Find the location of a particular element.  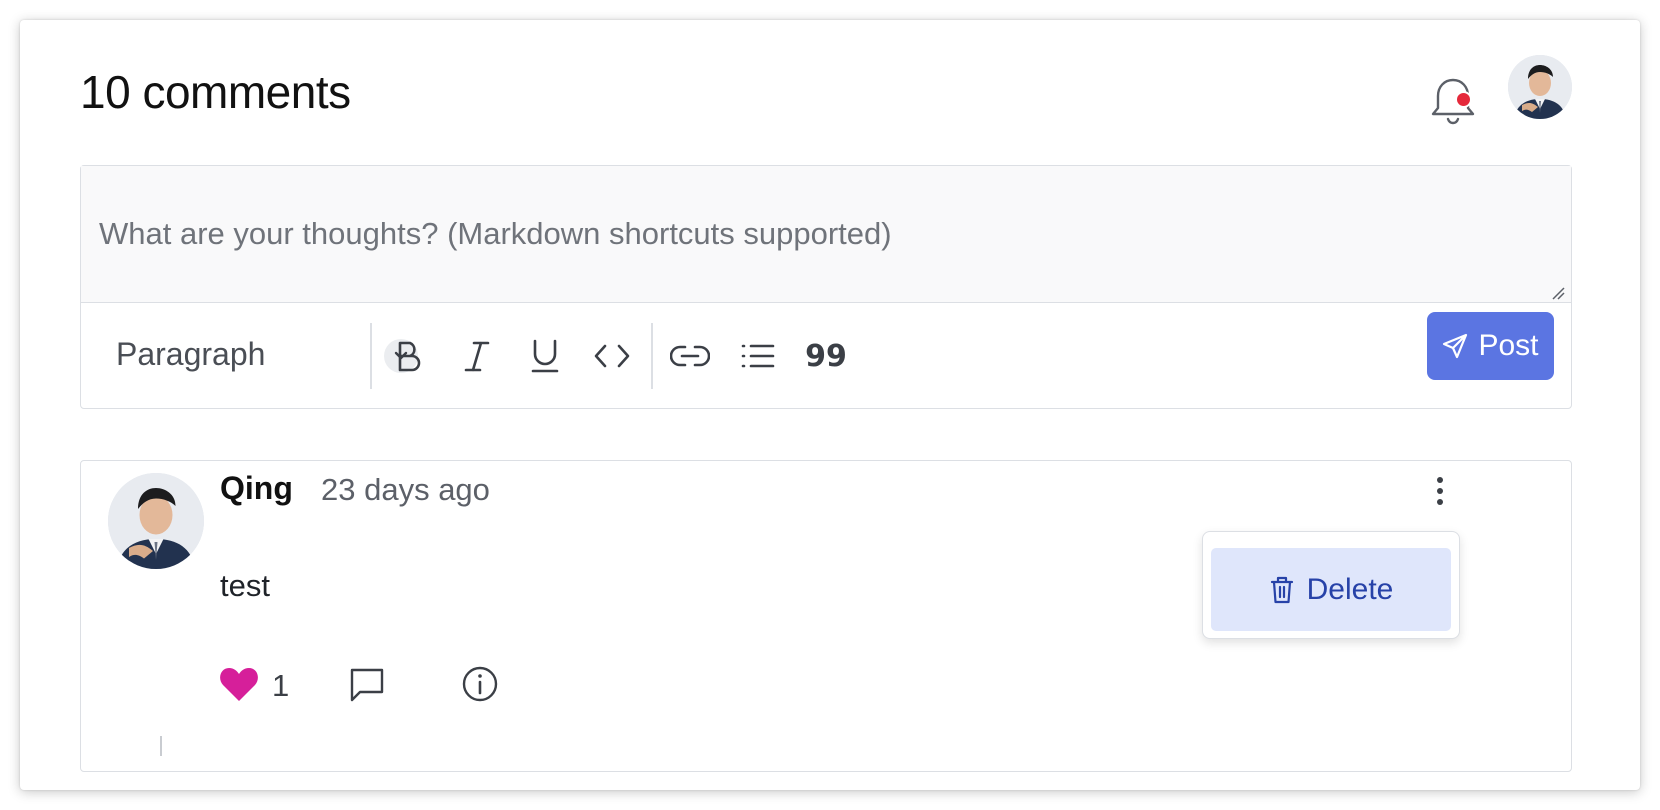

list-button is located at coordinates (758, 356).